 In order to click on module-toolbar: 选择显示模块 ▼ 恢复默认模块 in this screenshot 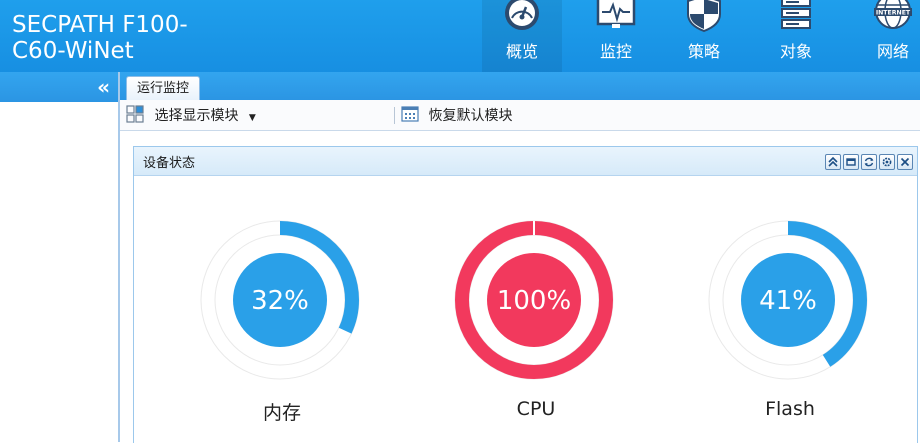, I will do `click(520, 115)`.